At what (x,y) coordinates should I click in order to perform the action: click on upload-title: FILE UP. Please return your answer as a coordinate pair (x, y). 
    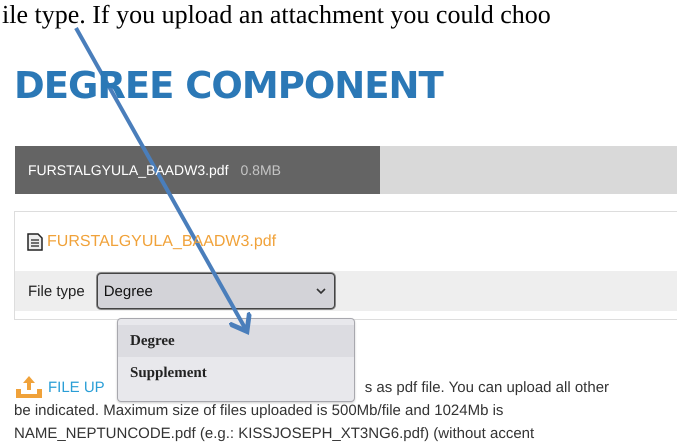
    Looking at the image, I should click on (76, 388).